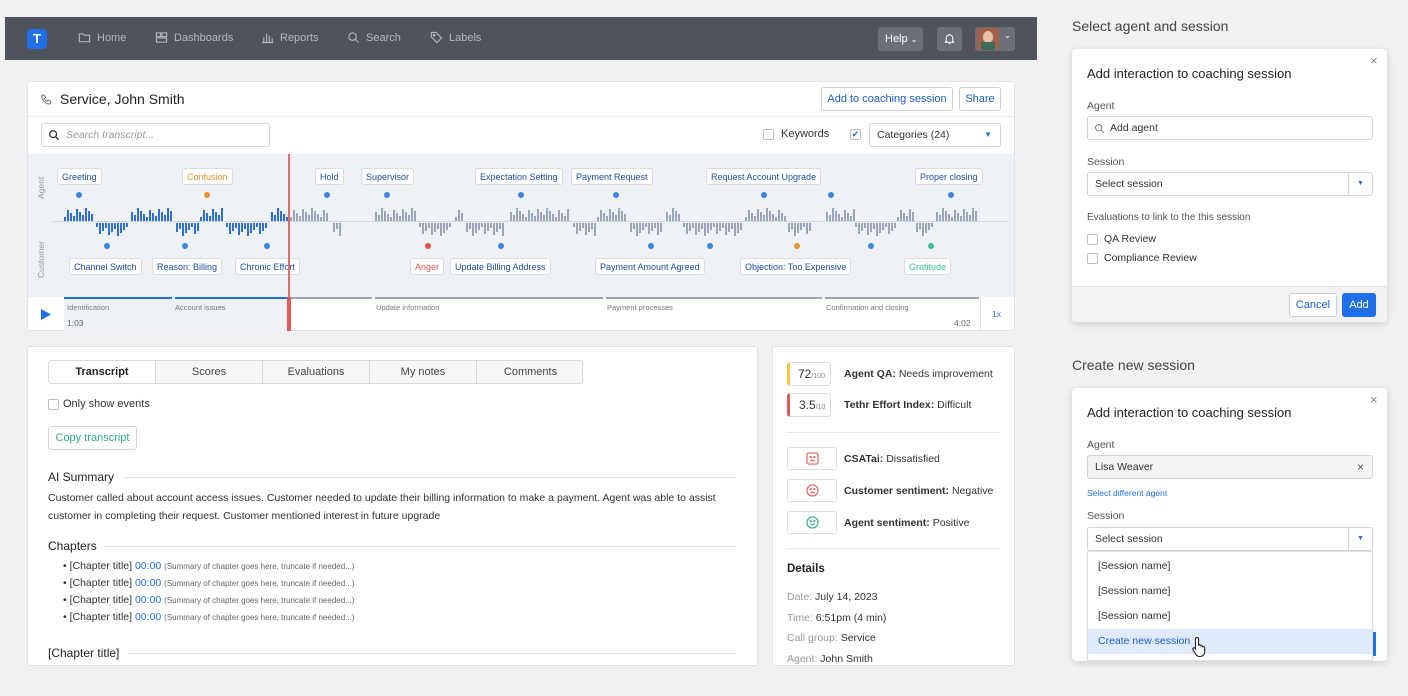 The image size is (1408, 696). Describe the element at coordinates (209, 372) in the screenshot. I see `tab-scores: Scores` at that location.